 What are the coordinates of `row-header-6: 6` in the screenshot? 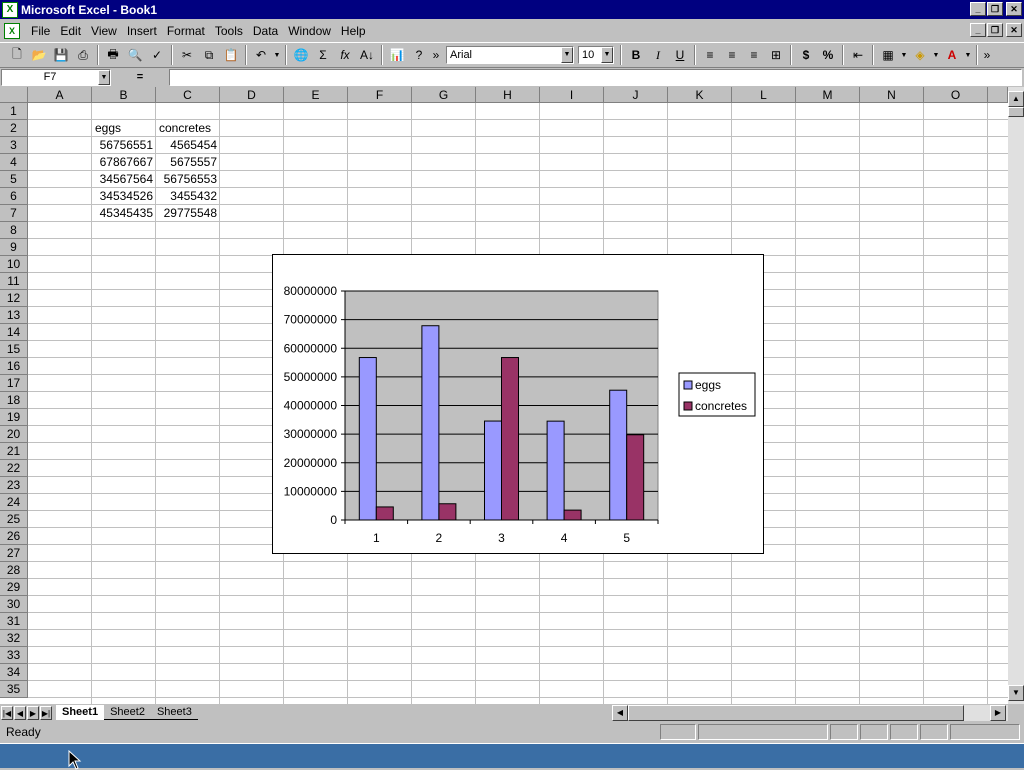 It's located at (14, 196).